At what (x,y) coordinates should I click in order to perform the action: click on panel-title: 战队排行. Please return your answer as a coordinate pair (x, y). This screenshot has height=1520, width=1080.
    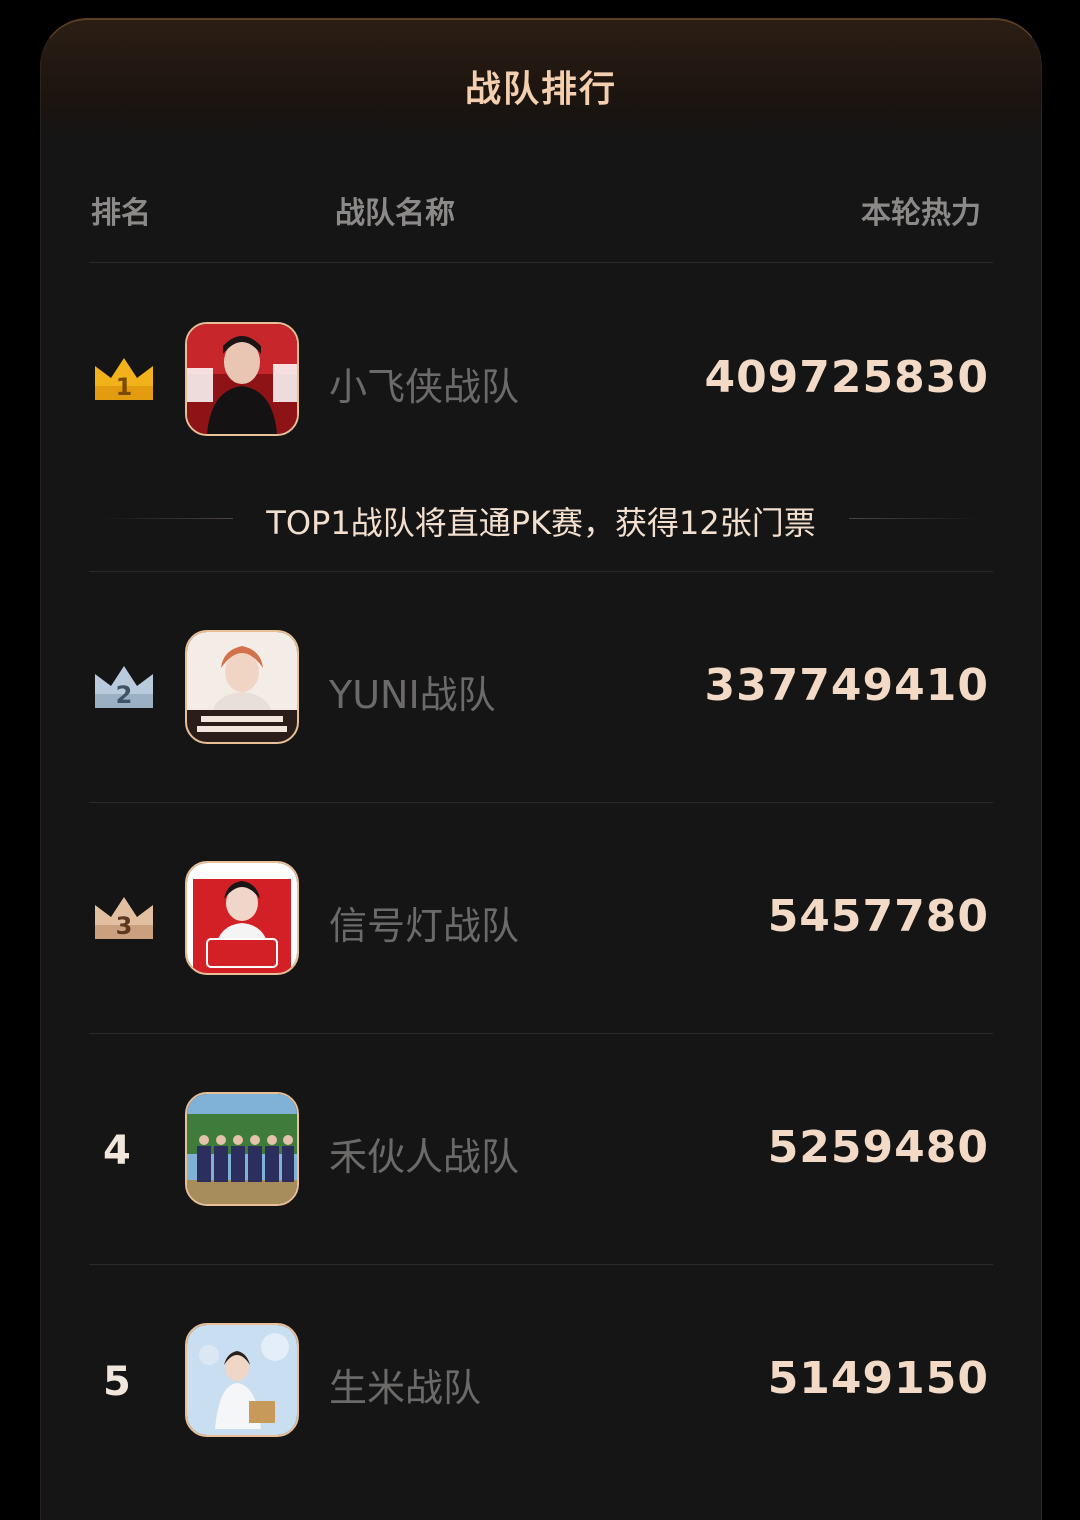
    Looking at the image, I should click on (540, 89).